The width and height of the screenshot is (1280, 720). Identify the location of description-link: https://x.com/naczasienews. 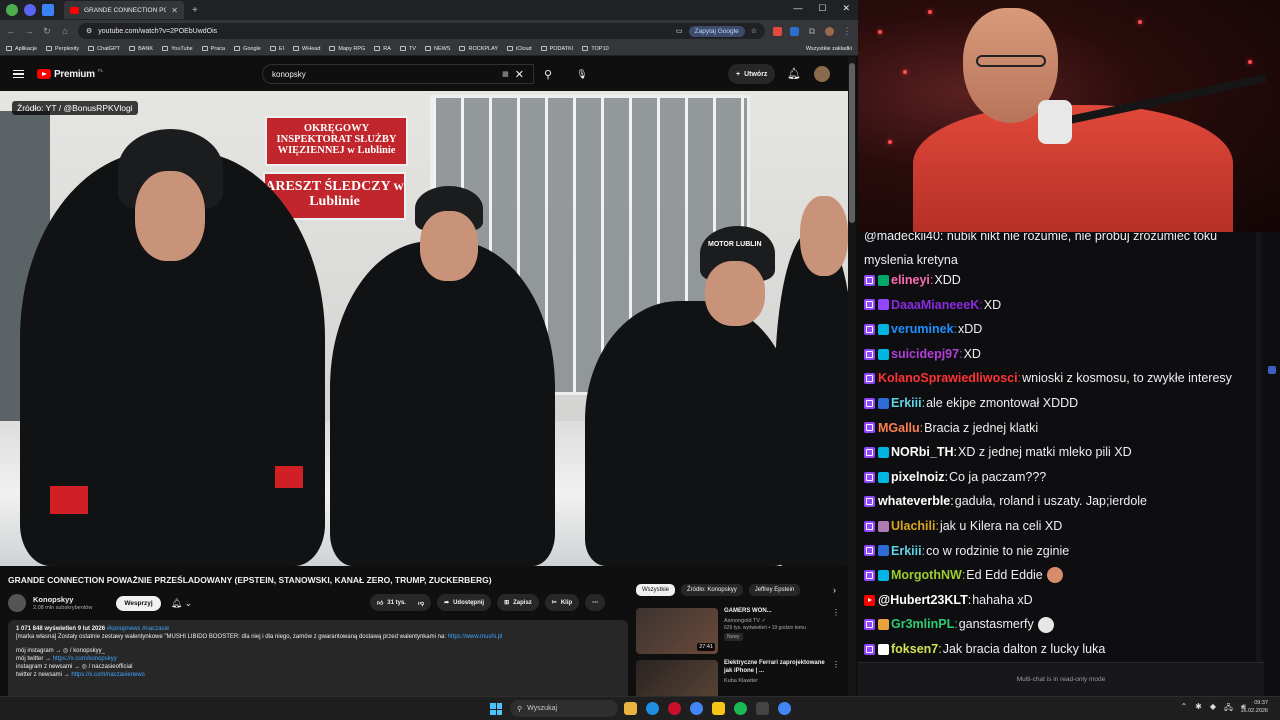
(107, 675).